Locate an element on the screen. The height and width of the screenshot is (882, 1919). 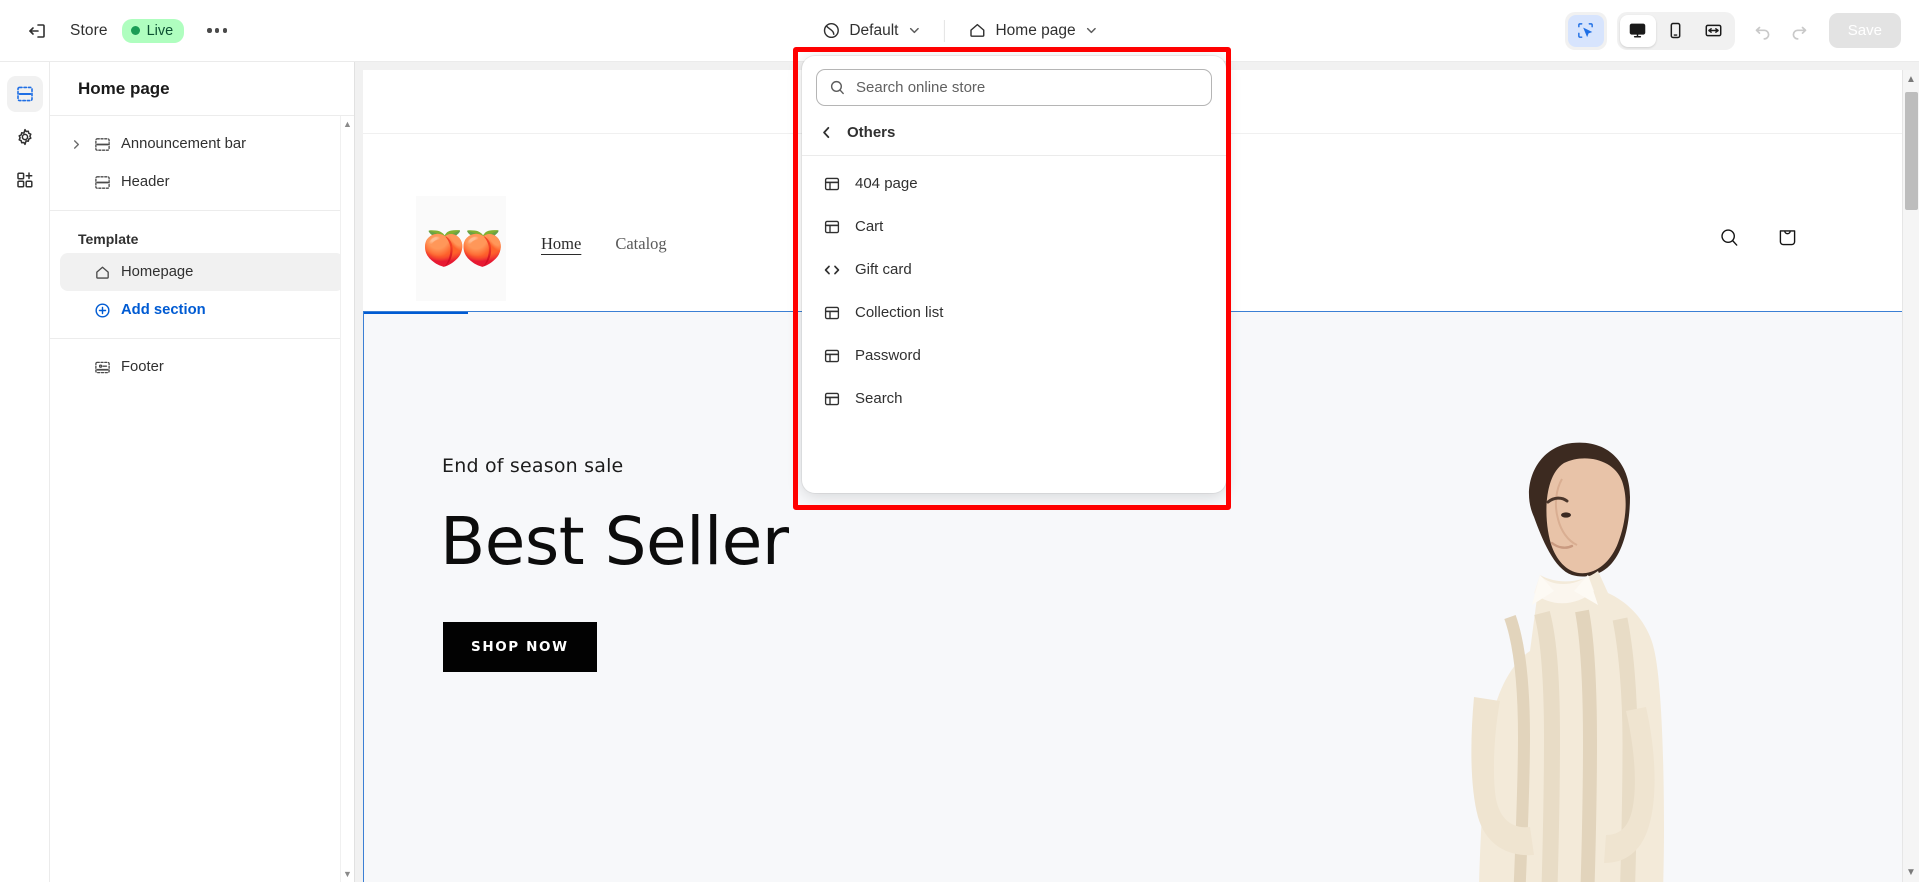
top-bar-center: Default Home page is located at coordinates (959, 30).